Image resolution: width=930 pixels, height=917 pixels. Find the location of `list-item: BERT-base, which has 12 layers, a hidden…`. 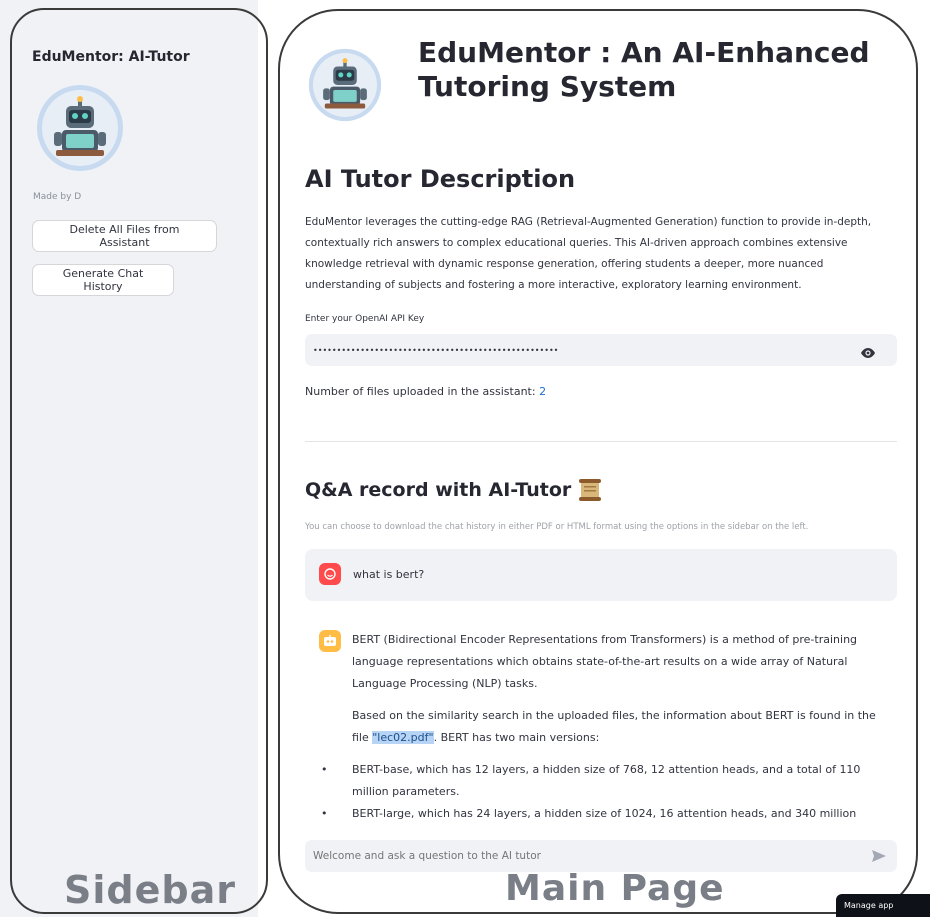

list-item: BERT-base, which has 12 layers, a hidden… is located at coordinates (606, 781).